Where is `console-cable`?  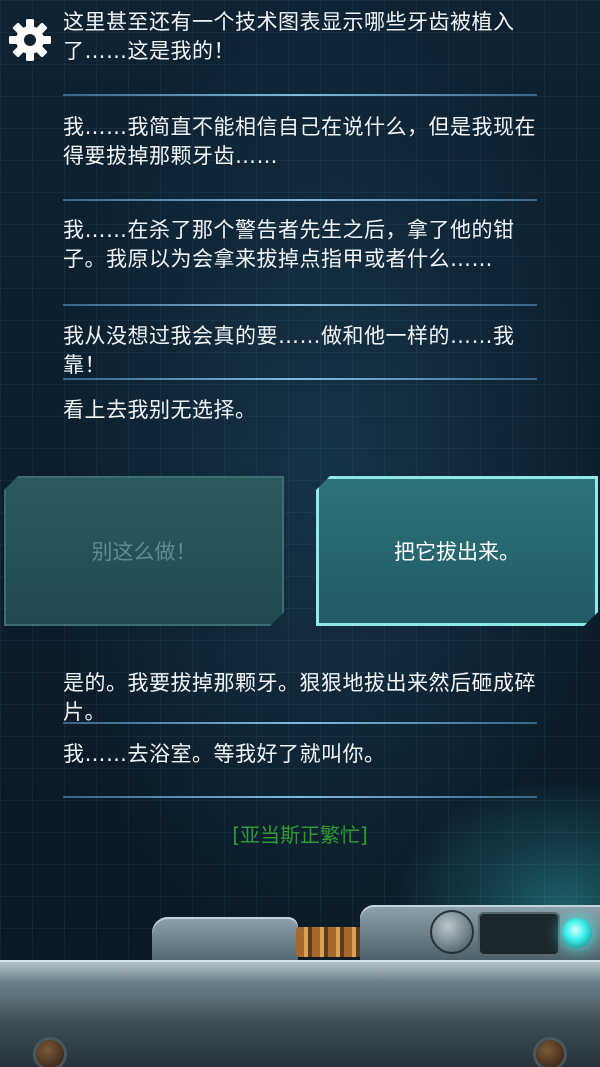
console-cable is located at coordinates (329, 942).